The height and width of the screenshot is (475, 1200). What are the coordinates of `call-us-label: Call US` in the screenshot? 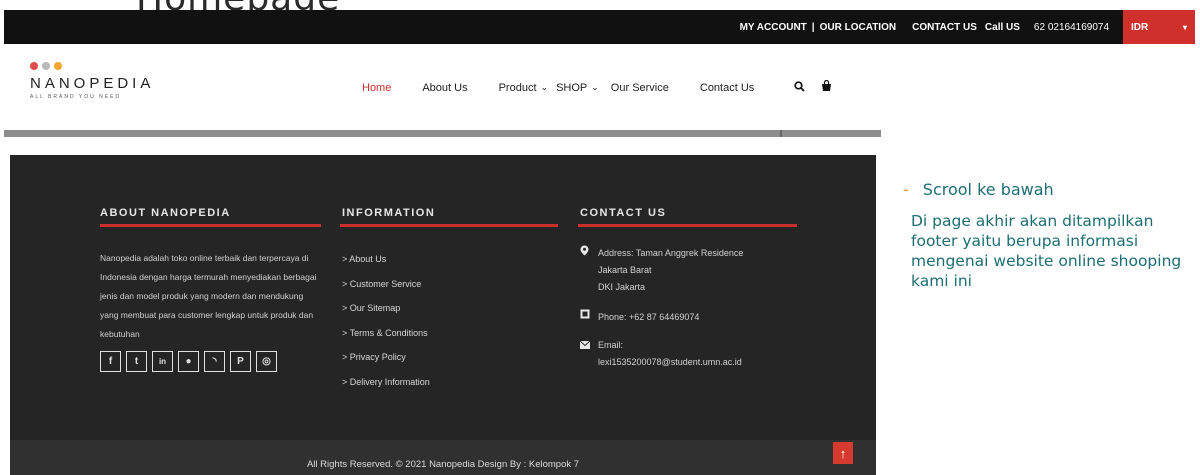 It's located at (1002, 27).